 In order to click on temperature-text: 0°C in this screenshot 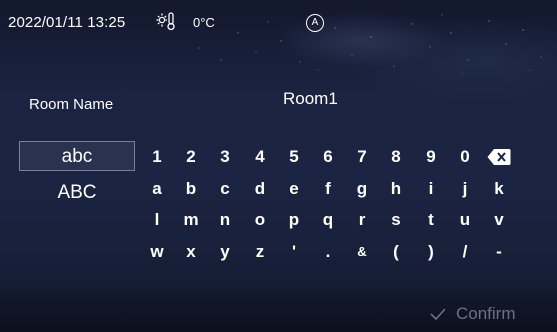, I will do `click(204, 22)`.